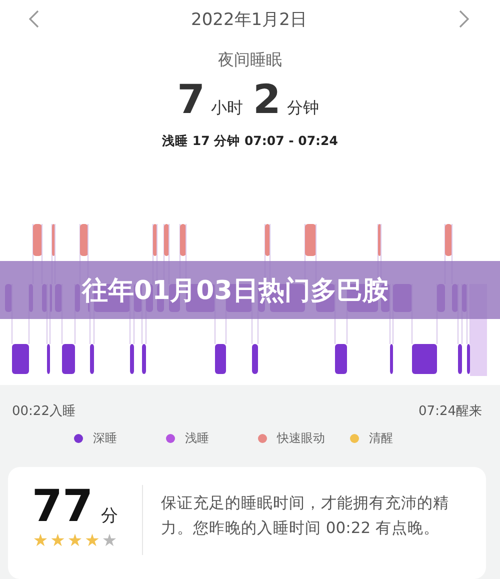  I want to click on legend-label: 浅睡, so click(197, 439).